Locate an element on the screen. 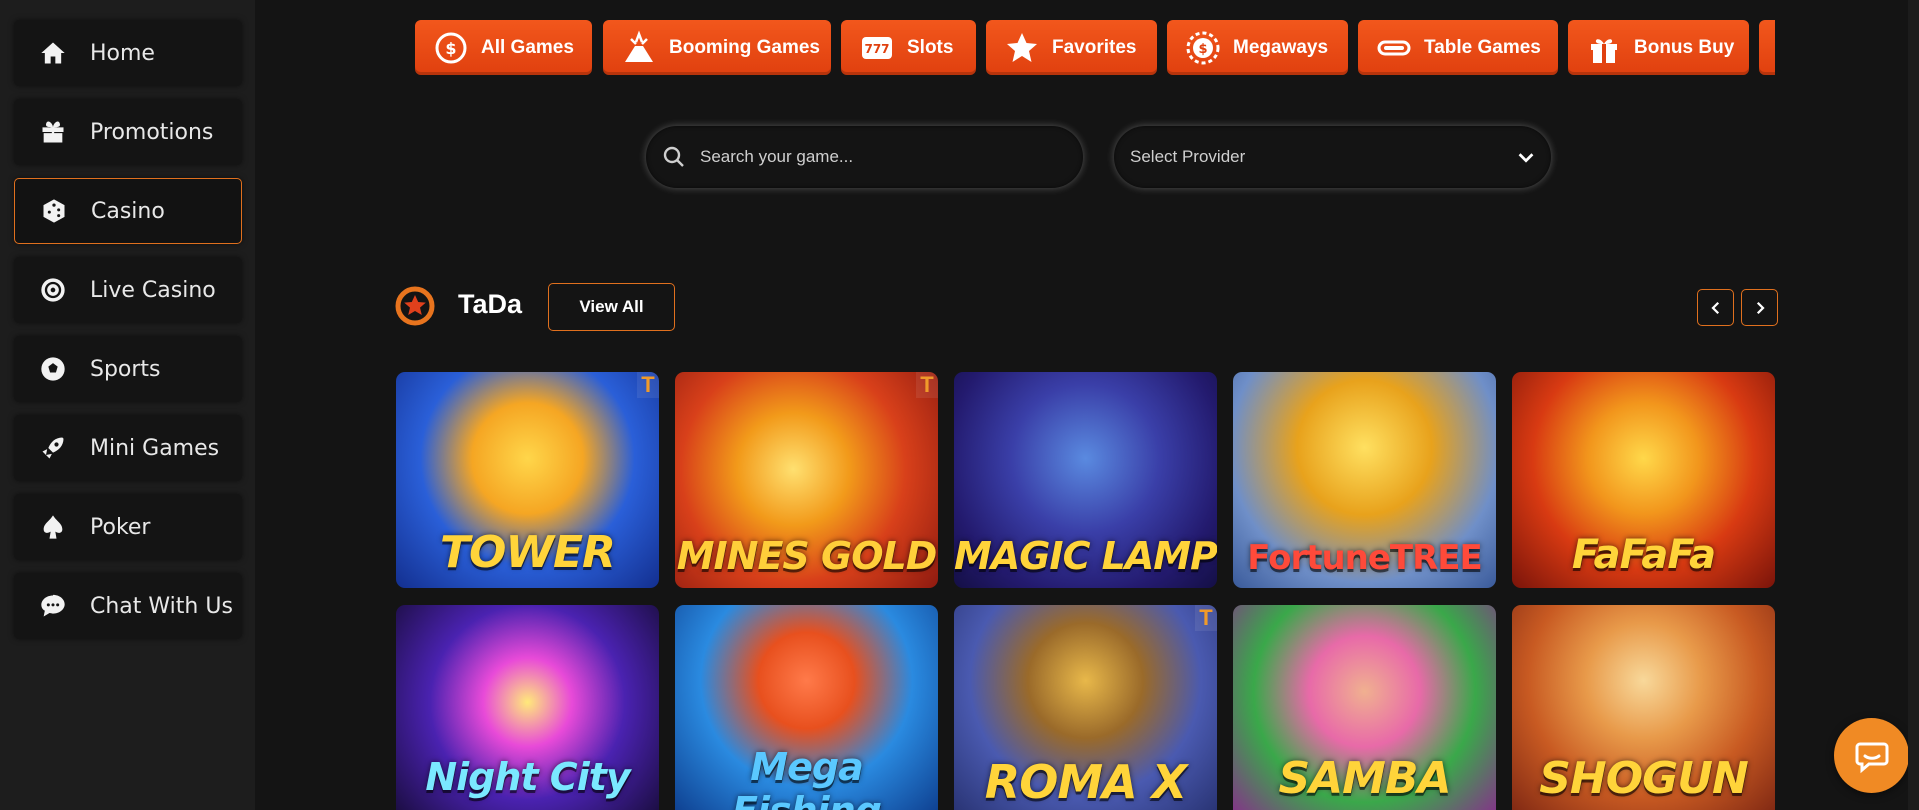 This screenshot has height=810, width=1919. chat-icon is located at coordinates (1871, 757).